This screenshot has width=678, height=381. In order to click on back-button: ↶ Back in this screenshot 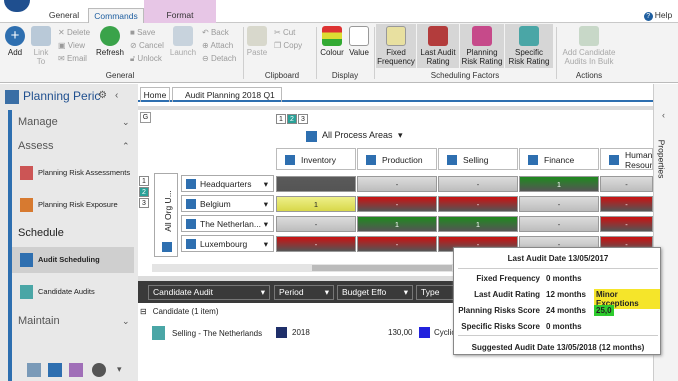, I will do `click(215, 33)`.